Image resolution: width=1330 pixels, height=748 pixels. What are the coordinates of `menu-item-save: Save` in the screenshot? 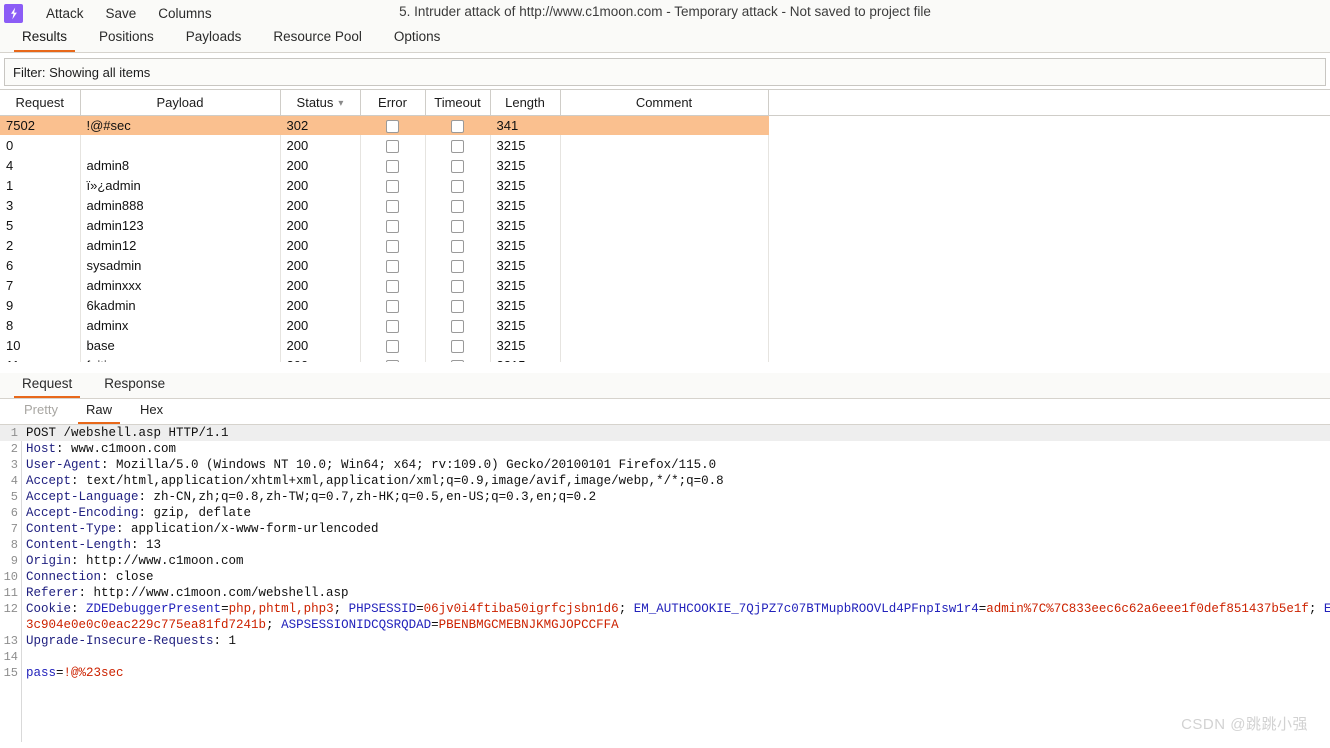 It's located at (121, 13).